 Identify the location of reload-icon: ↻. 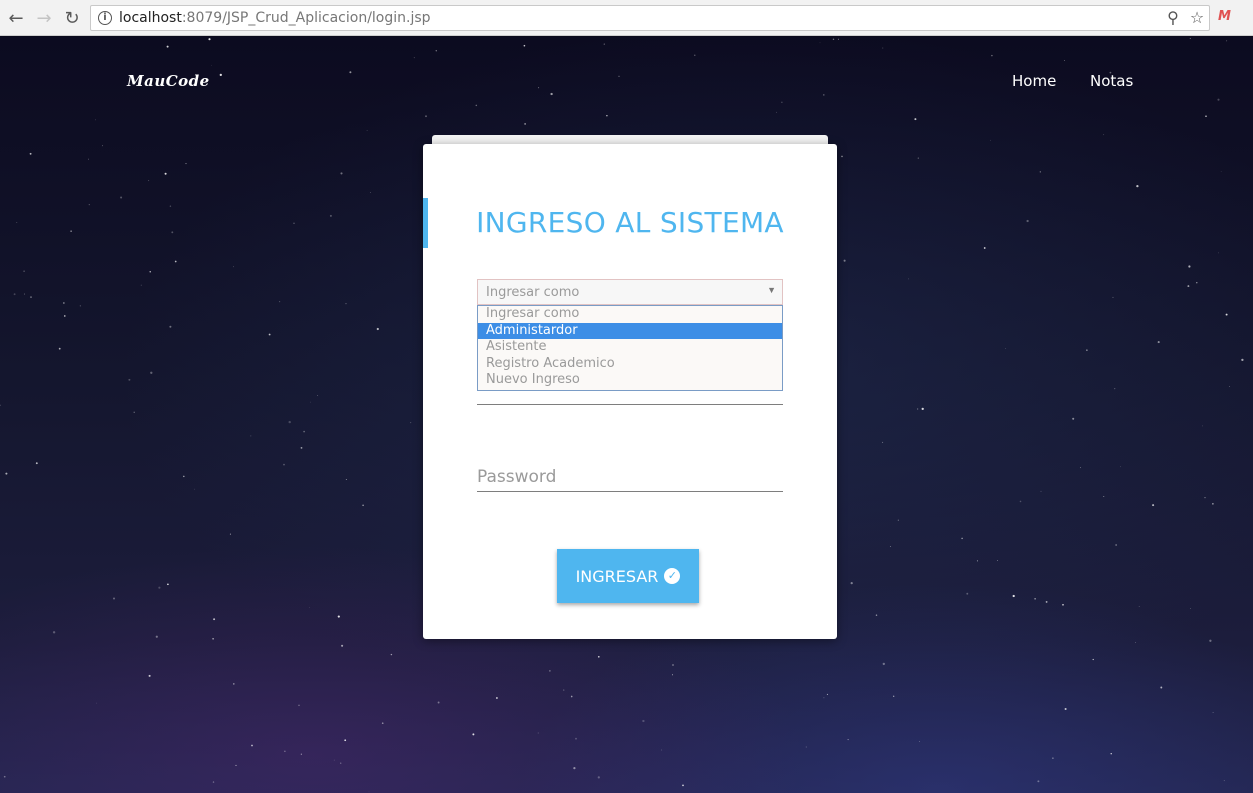
(72, 18).